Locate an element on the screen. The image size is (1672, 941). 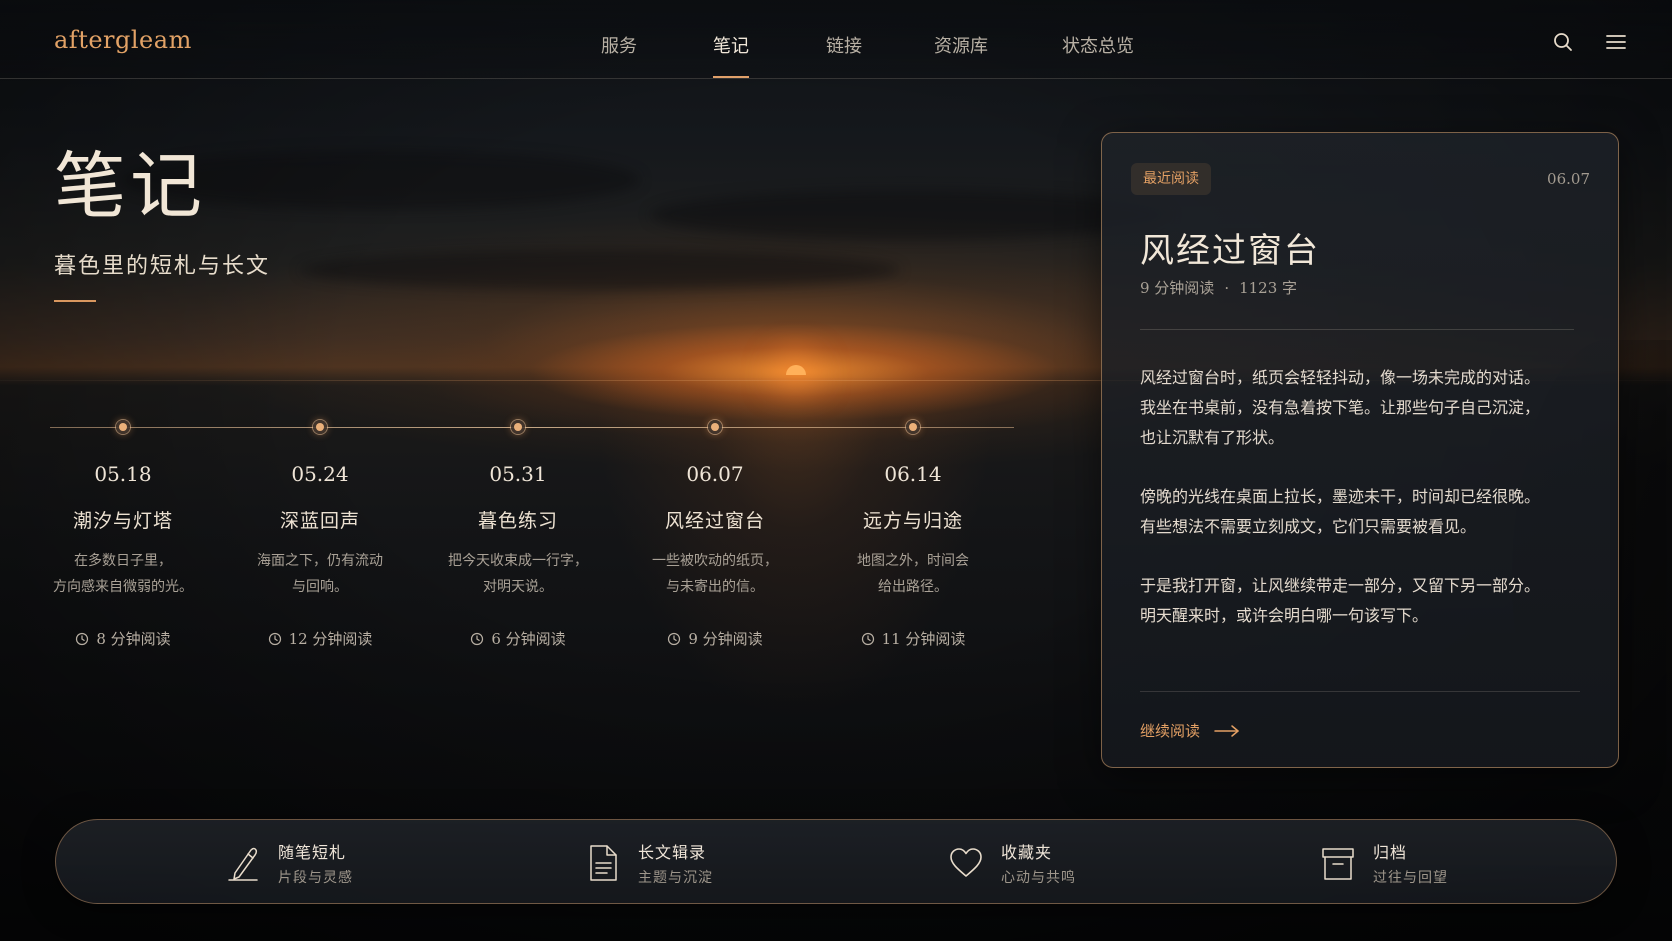
reading-time-label: 9 分钟阅读 is located at coordinates (725, 639).